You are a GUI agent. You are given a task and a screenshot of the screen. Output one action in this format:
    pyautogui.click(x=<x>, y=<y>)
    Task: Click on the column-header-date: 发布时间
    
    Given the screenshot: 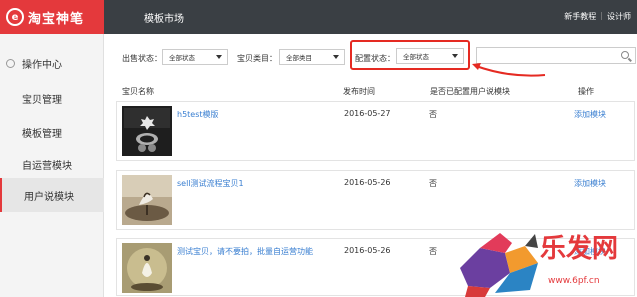 What is the action you would take?
    pyautogui.click(x=359, y=91)
    